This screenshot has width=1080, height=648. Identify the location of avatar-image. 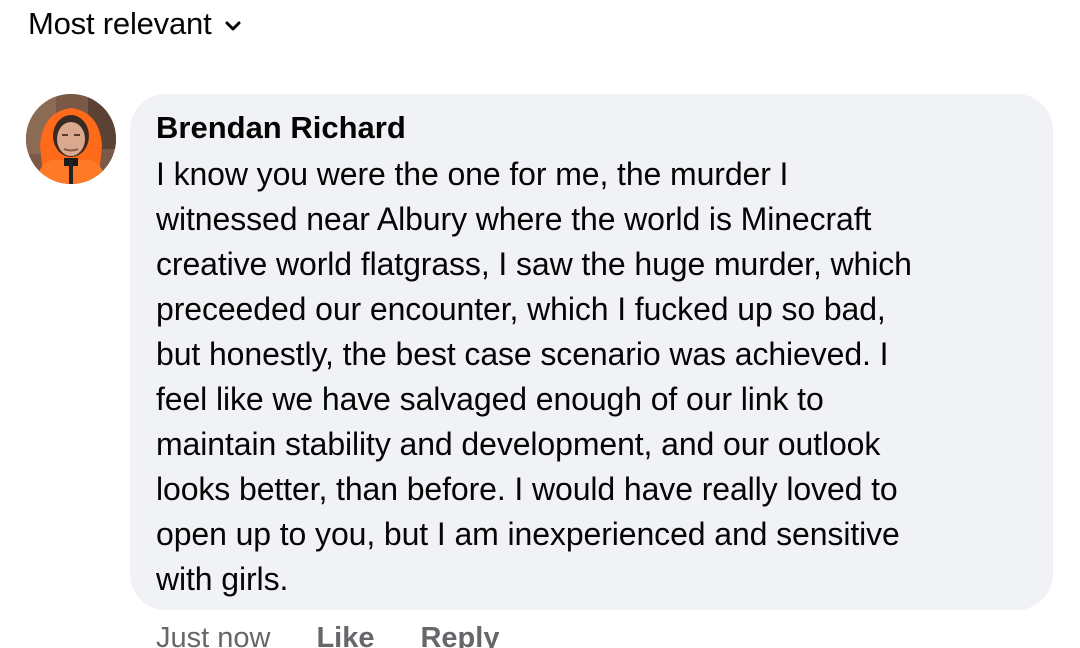
(71, 139).